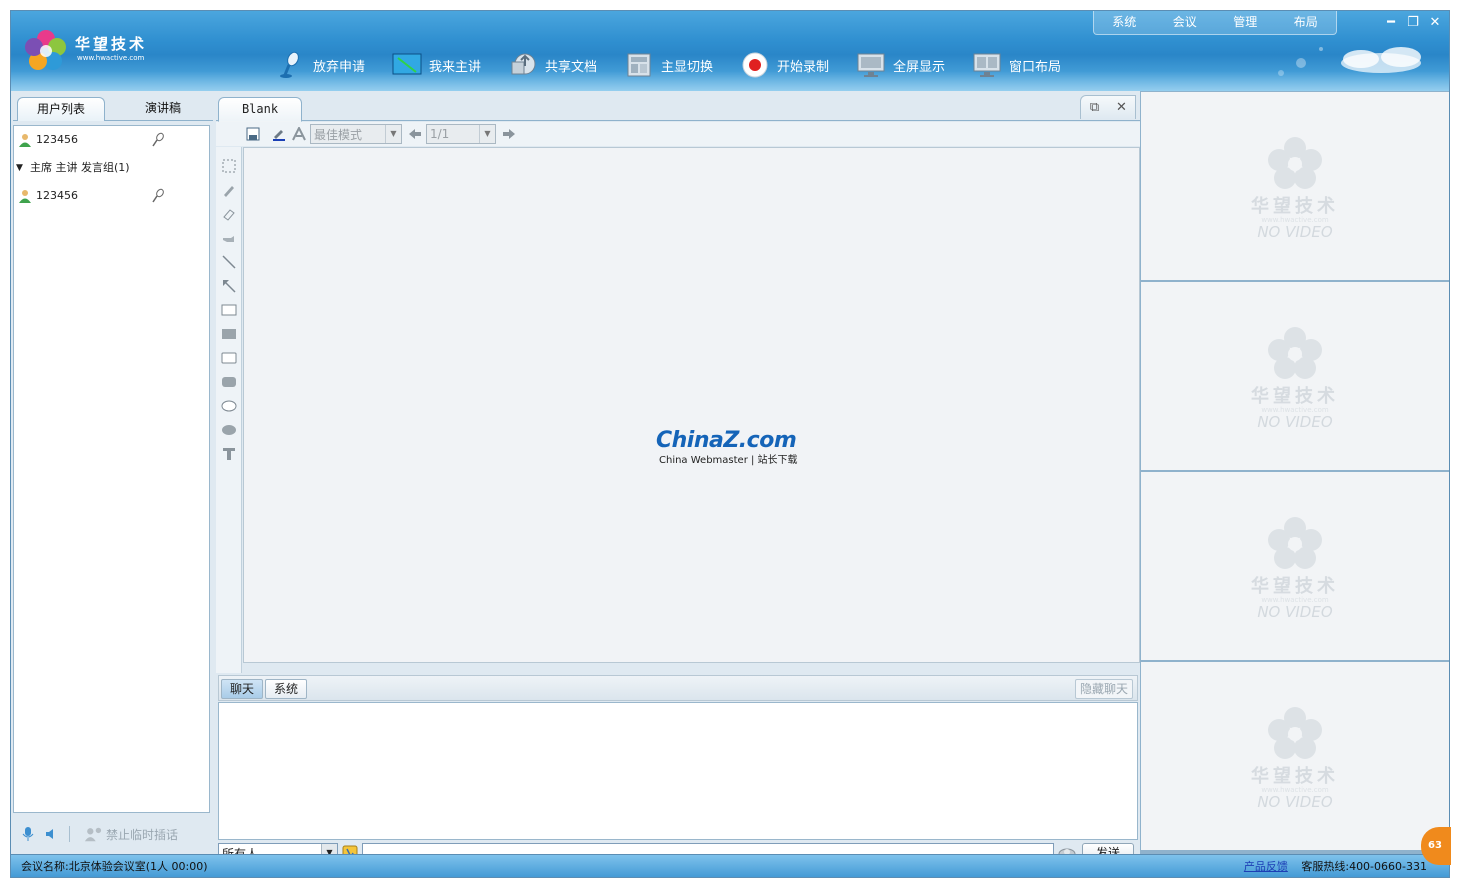 This screenshot has width=1461, height=886. What do you see at coordinates (93, 834) in the screenshot?
I see `user-block-icon` at bounding box center [93, 834].